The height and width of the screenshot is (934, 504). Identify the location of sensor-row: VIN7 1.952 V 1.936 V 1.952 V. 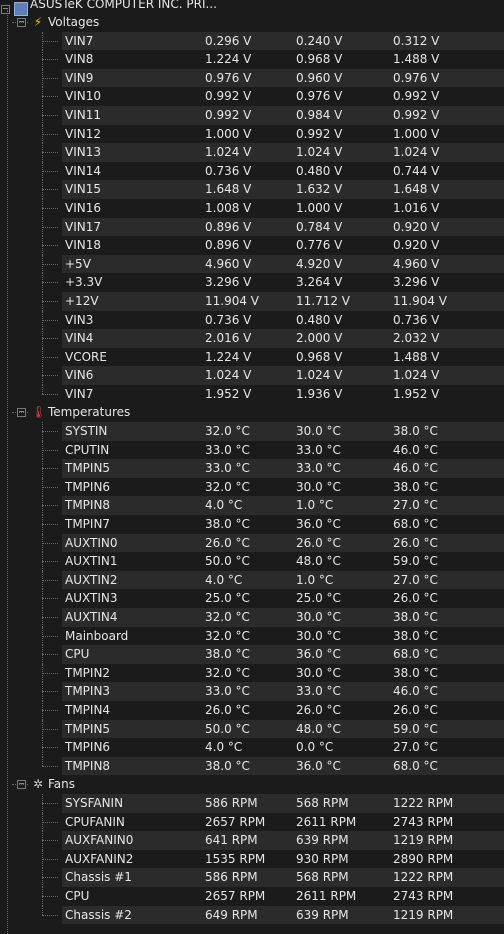
(252, 394).